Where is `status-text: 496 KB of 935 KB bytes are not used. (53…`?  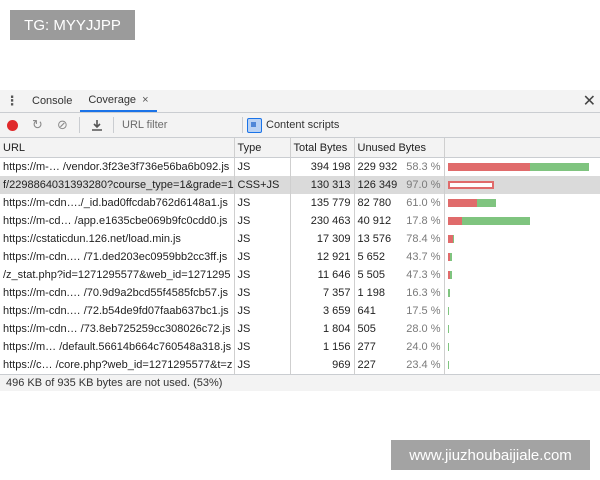 status-text: 496 KB of 935 KB bytes are not used. (53… is located at coordinates (114, 383).